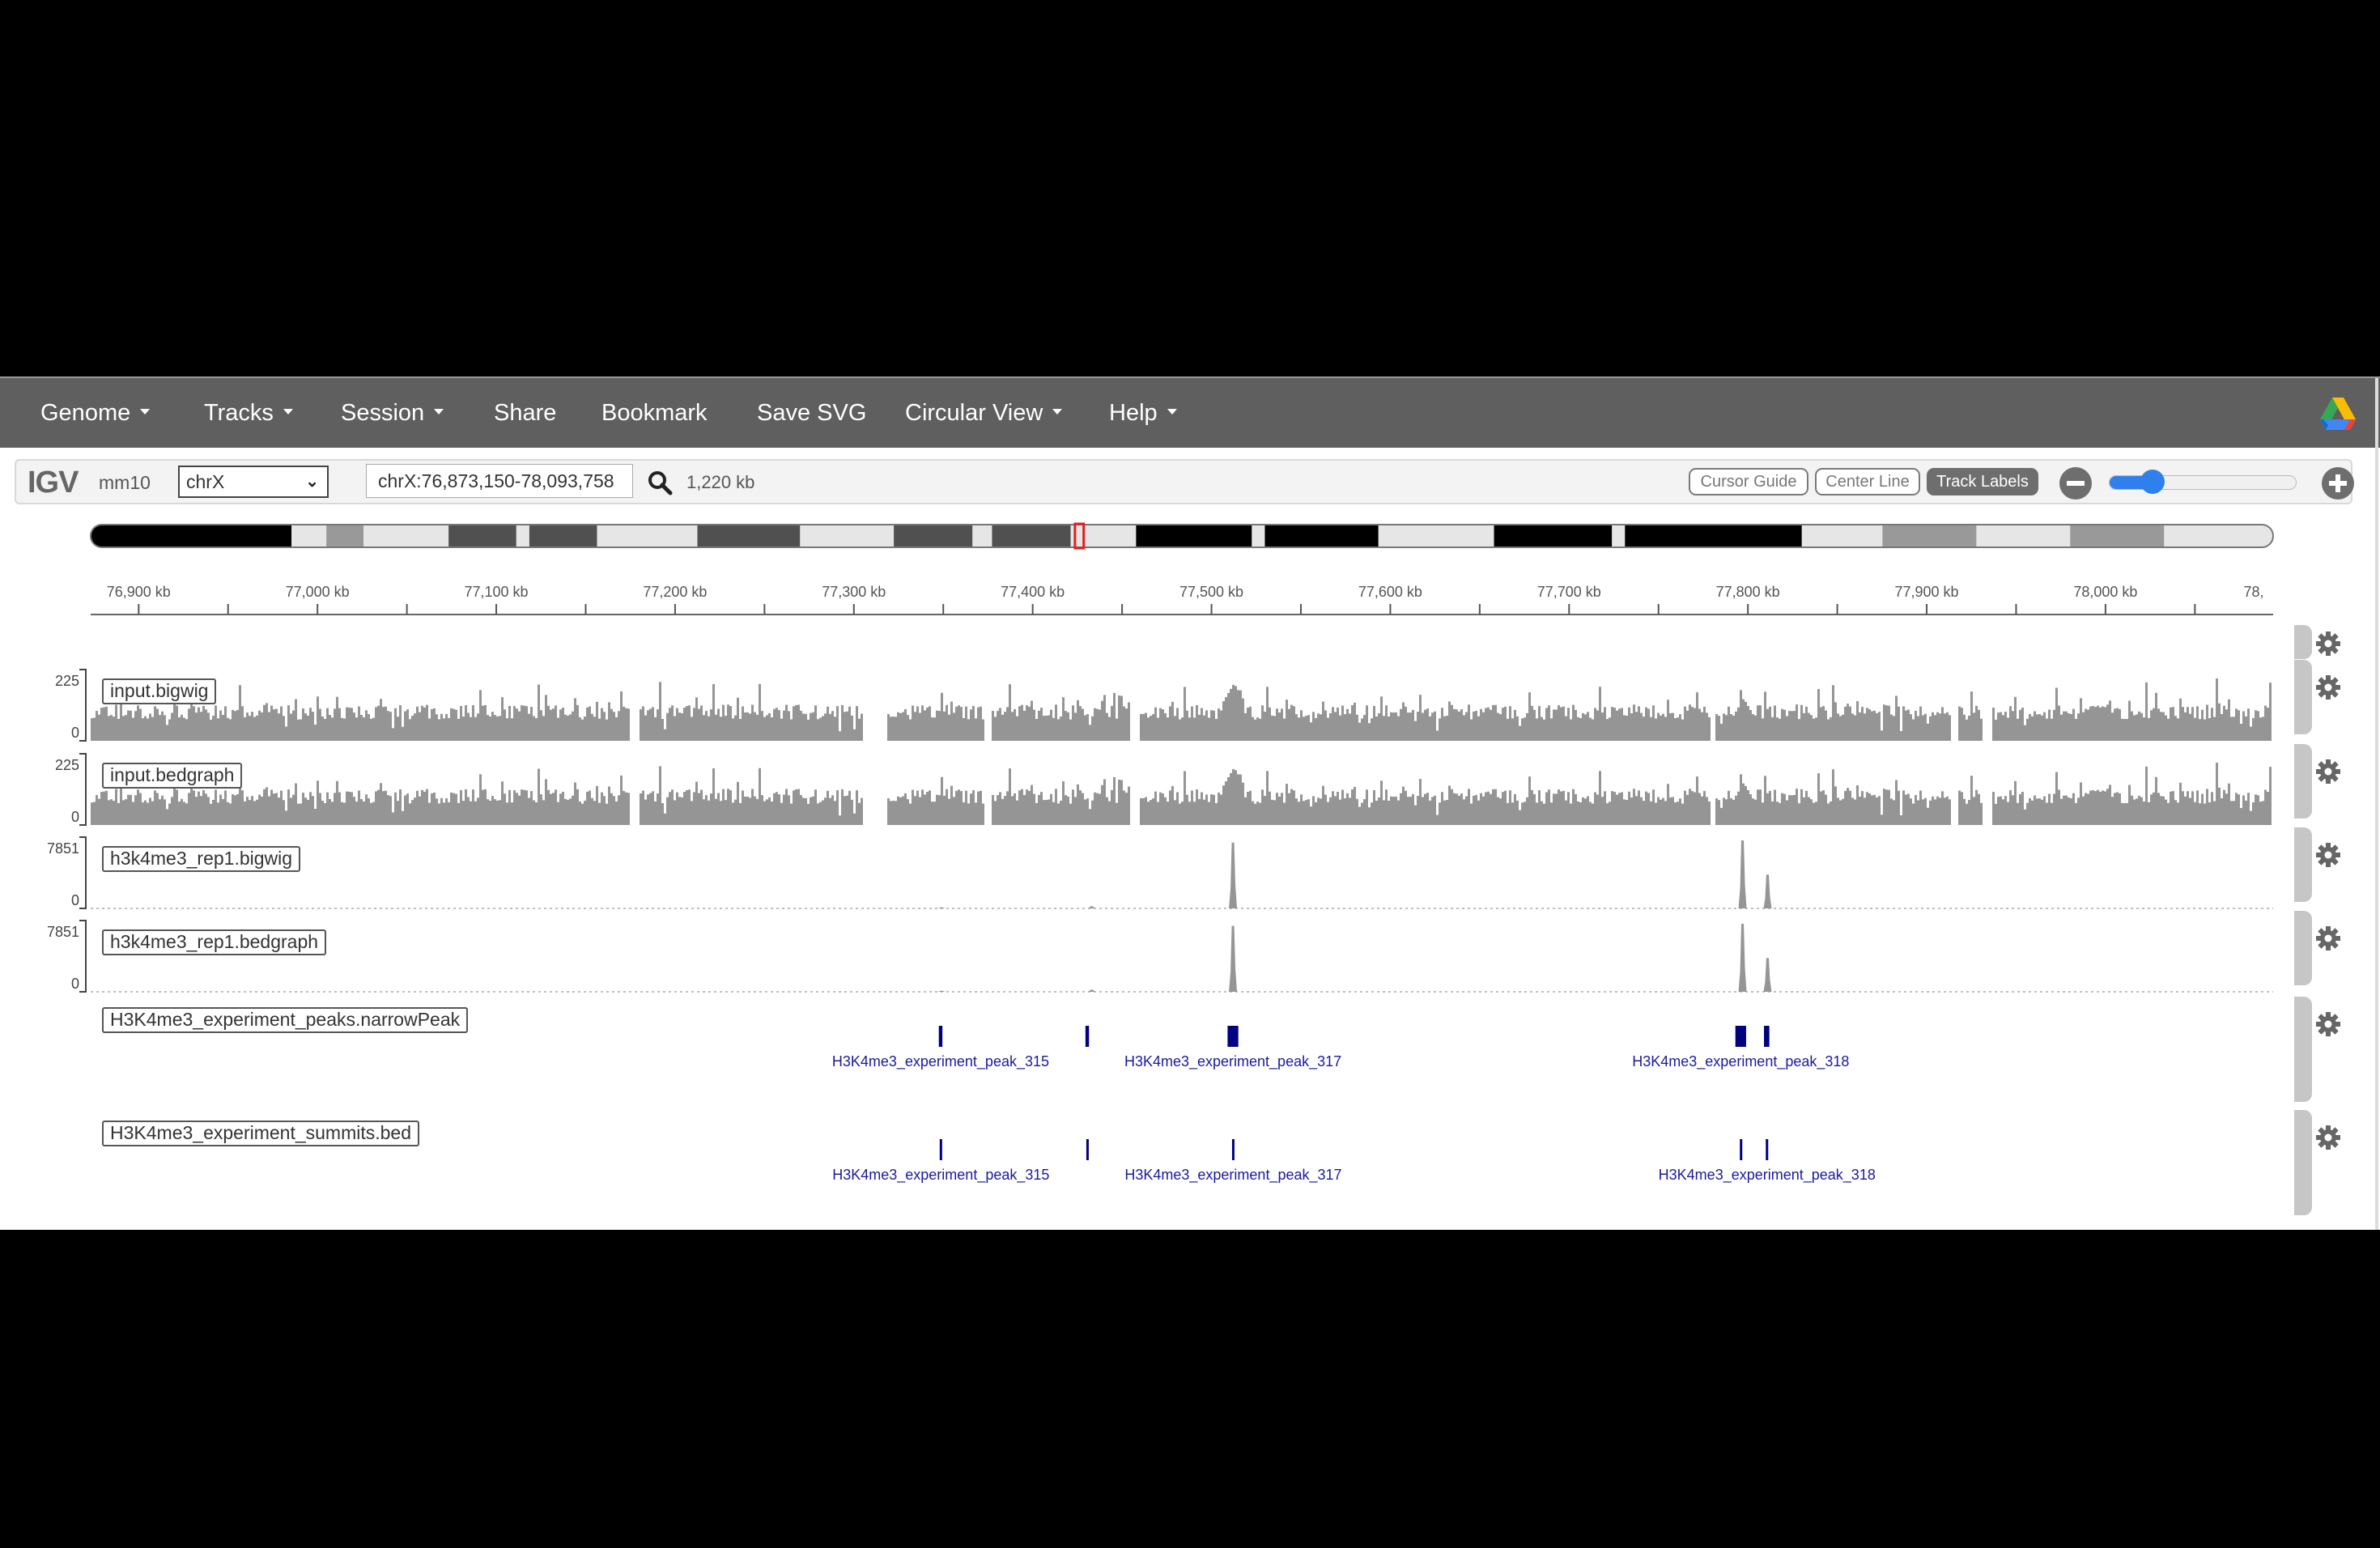  Describe the element at coordinates (2303, 642) in the screenshot. I see `ruler-drag-handle` at that location.